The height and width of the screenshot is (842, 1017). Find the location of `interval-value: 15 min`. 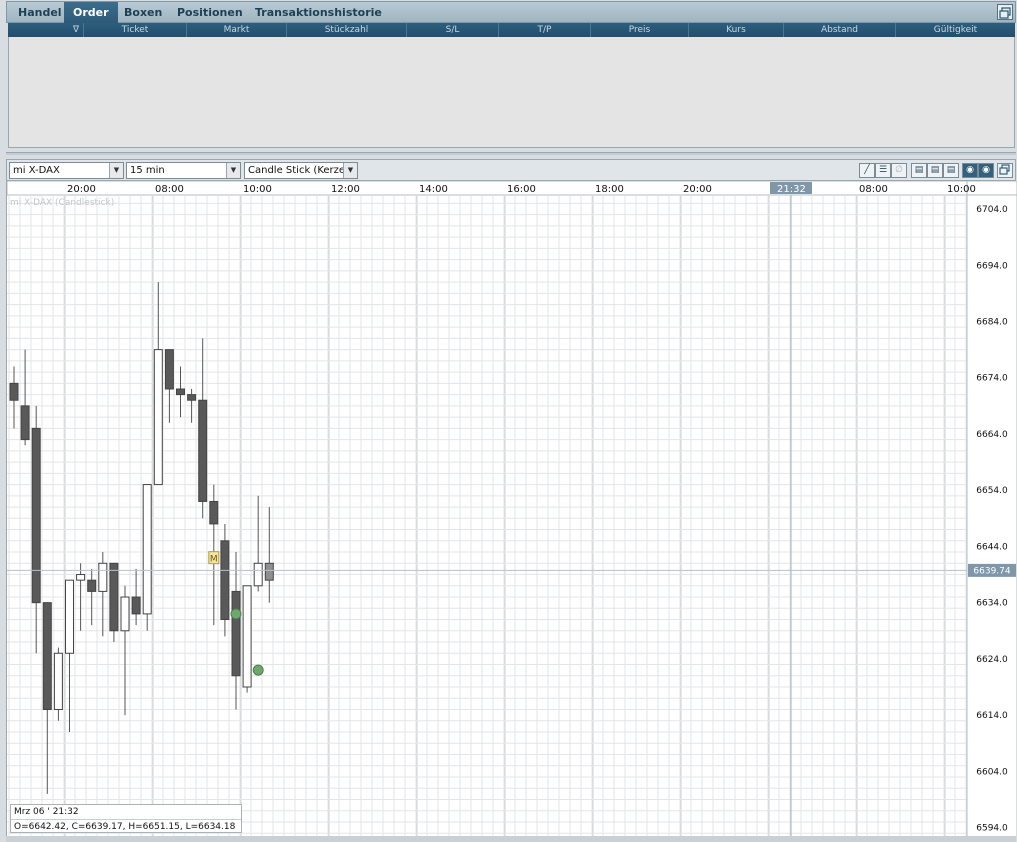

interval-value: 15 min is located at coordinates (147, 170).